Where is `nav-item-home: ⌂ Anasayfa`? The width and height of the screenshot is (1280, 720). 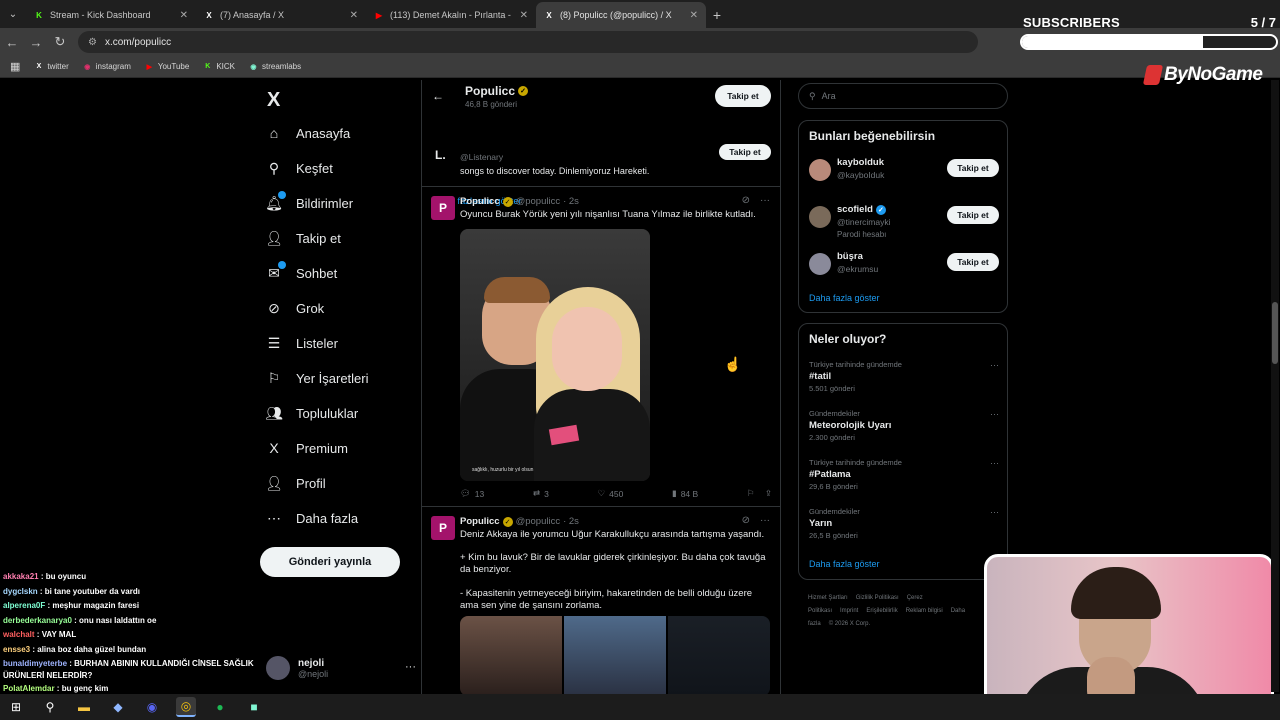 nav-item-home: ⌂ Anasayfa is located at coordinates (308, 133).